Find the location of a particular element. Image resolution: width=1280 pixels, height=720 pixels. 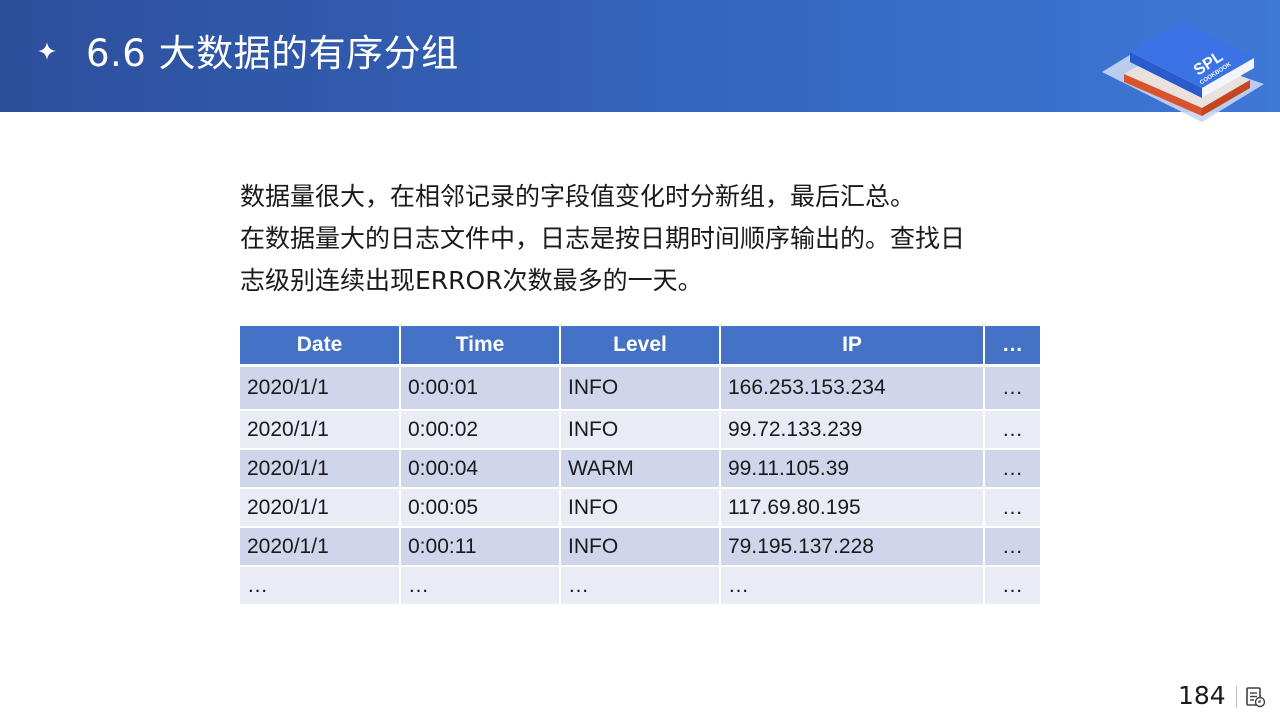

intro-line: 在数据量大的日志文件中，日志是按日期时间顺序输出的。查找日 is located at coordinates (603, 238).